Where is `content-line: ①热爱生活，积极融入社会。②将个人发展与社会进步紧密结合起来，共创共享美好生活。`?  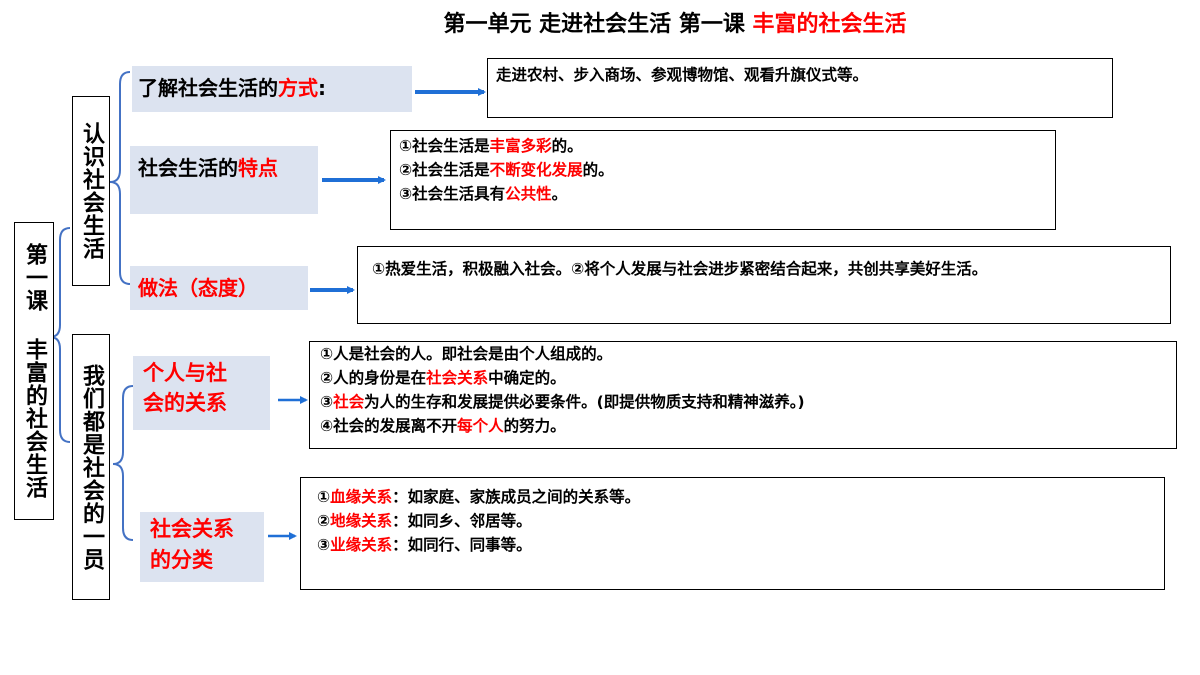
content-line: ①热爱生活，积极融入社会。②将个人发展与社会进步紧密结合起来，共创共享美好生活。 is located at coordinates (680, 269).